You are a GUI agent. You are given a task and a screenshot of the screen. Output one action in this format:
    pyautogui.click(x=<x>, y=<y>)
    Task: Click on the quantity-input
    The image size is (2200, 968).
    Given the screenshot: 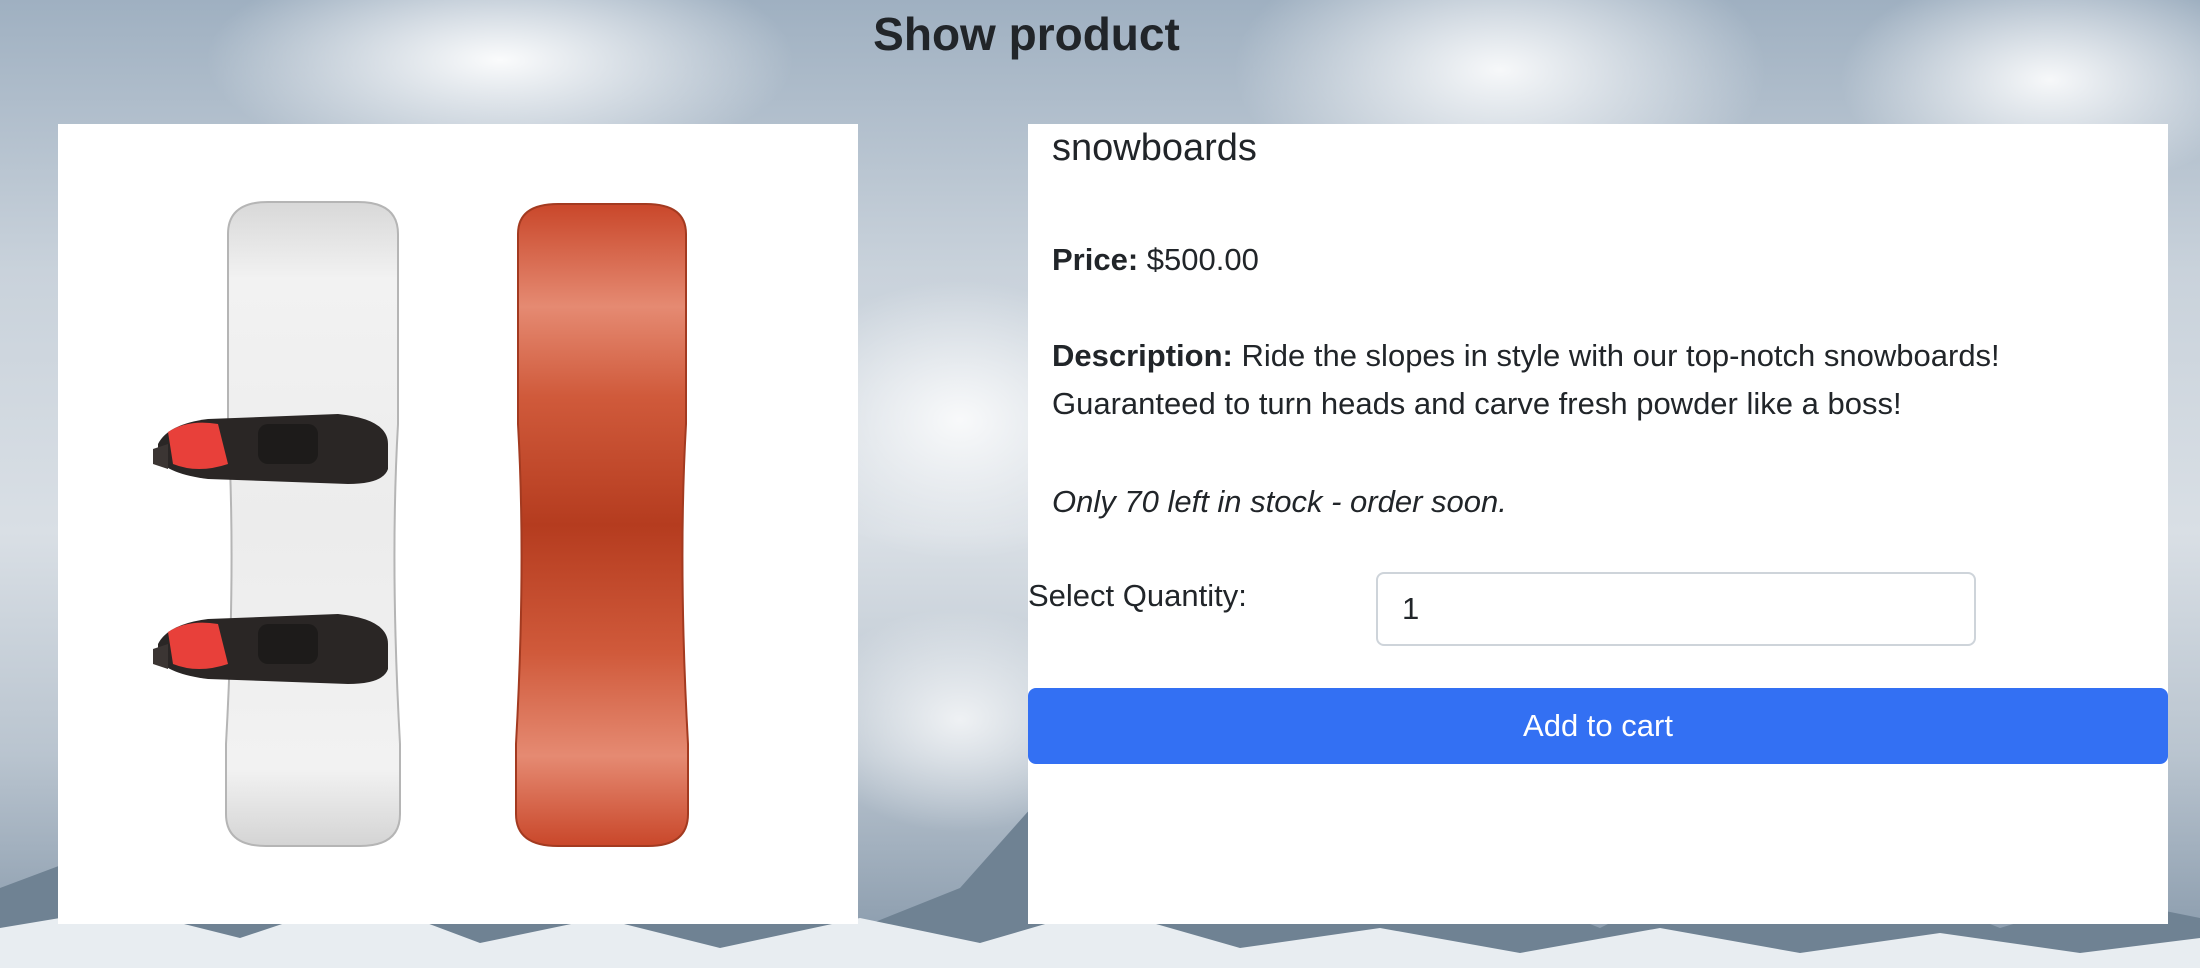 What is the action you would take?
    pyautogui.click(x=1676, y=609)
    